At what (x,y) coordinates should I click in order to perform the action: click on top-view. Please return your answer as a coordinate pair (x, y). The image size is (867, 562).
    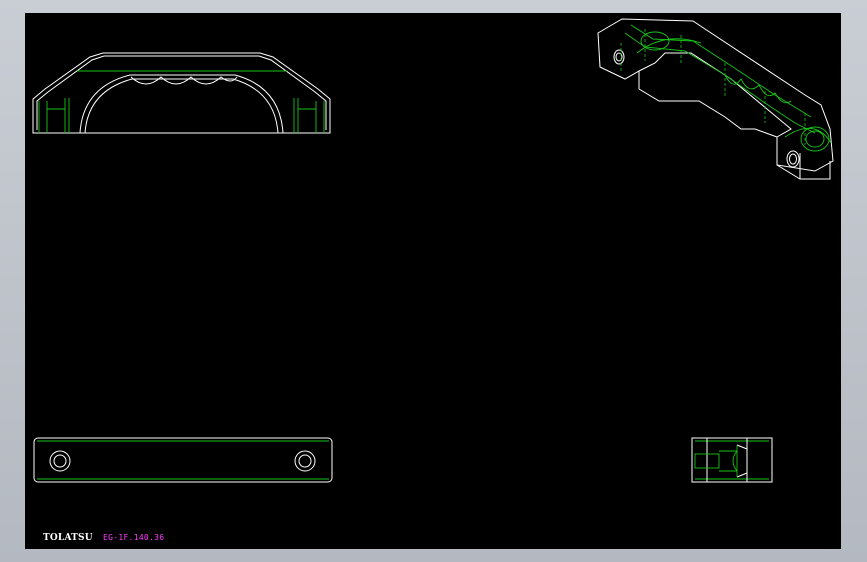
    Looking at the image, I should click on (183, 460).